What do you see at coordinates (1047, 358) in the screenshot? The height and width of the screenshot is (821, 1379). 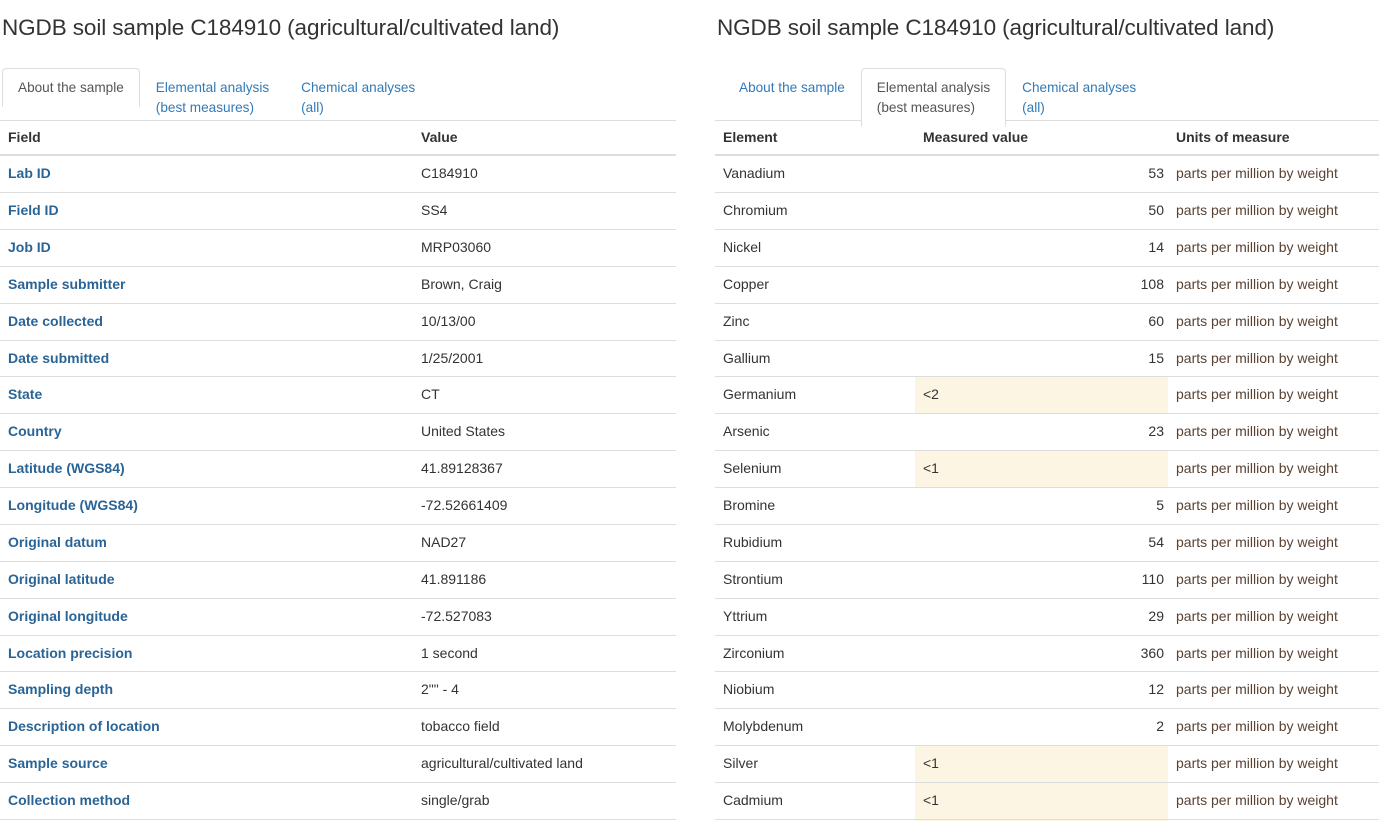 I see `table-row: Gallium 15 parts per million by weight` at bounding box center [1047, 358].